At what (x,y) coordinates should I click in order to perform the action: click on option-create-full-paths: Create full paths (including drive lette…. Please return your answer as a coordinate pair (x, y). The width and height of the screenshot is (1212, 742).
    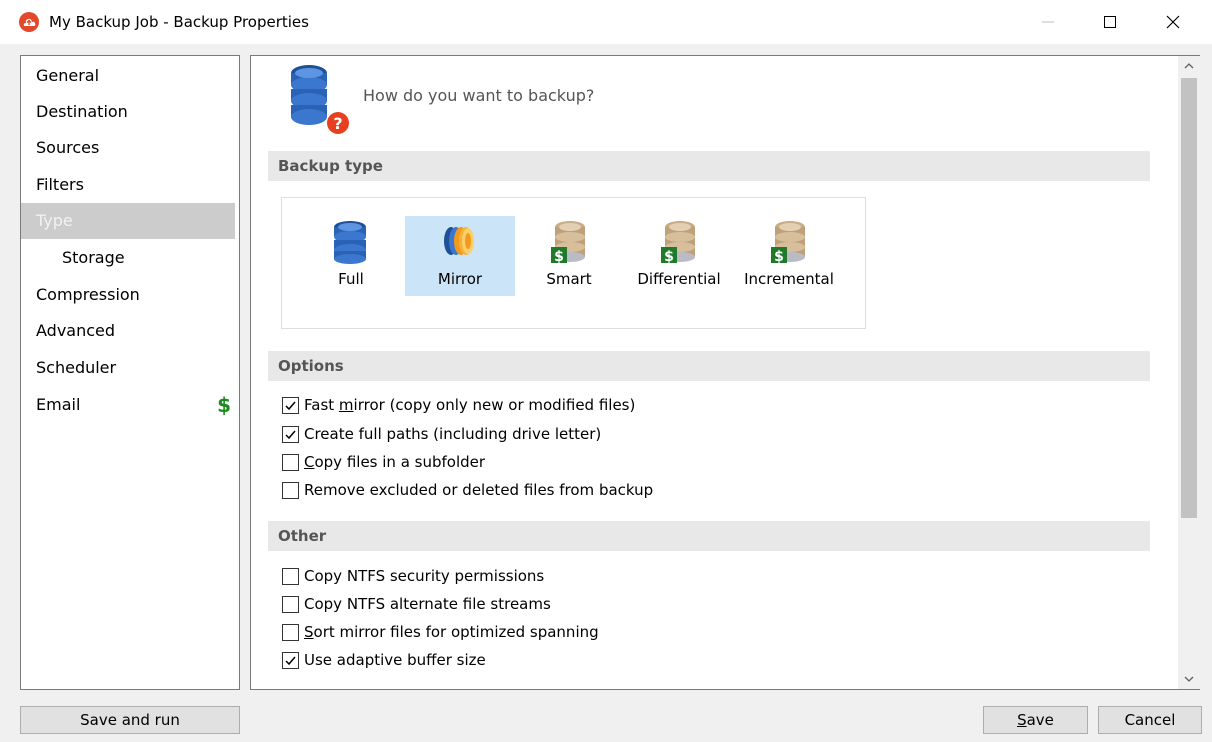
    Looking at the image, I should click on (441, 434).